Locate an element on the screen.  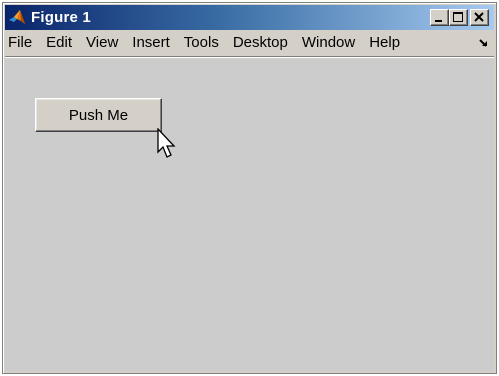
matlab-logo-icon is located at coordinates (17, 17).